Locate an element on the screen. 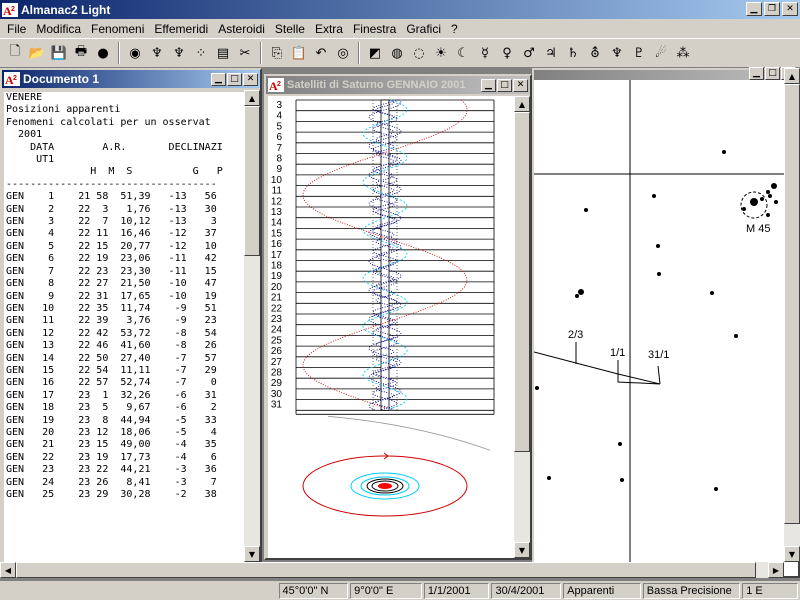 The width and height of the screenshot is (800, 600). book-button: ▤ is located at coordinates (223, 53).